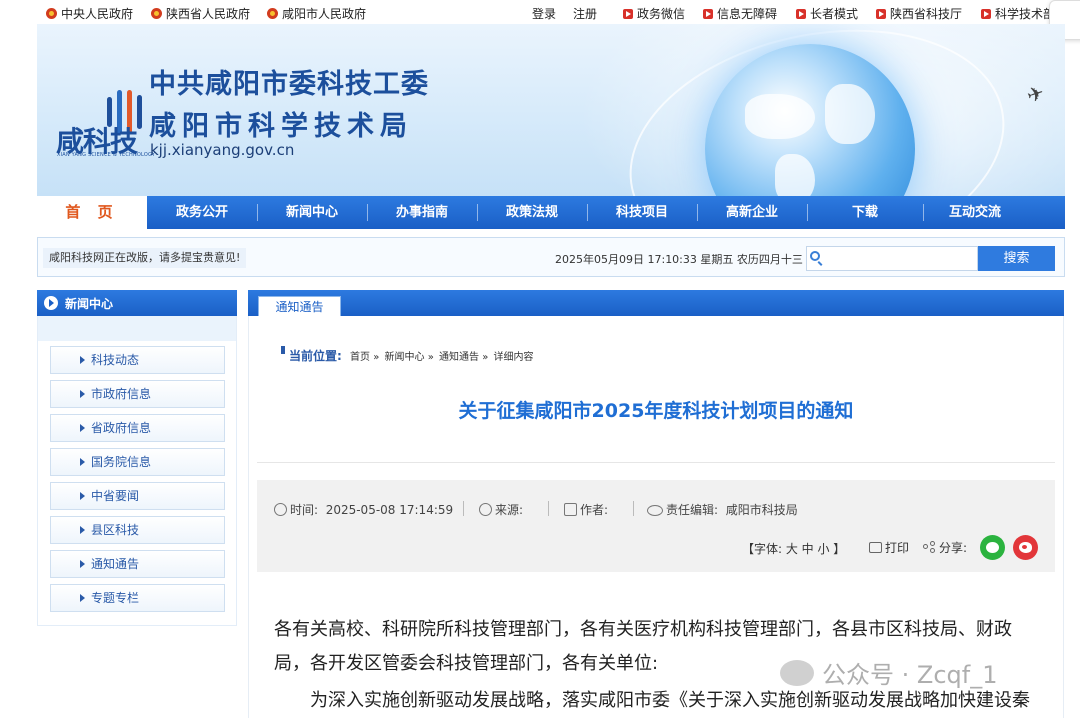 The width and height of the screenshot is (1080, 718). I want to click on link-accessibility: 信息无障碍, so click(740, 13).